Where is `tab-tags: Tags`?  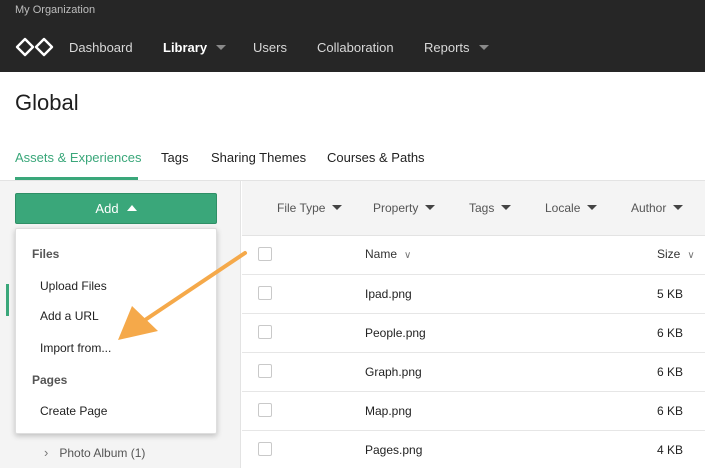
tab-tags: Tags is located at coordinates (174, 157).